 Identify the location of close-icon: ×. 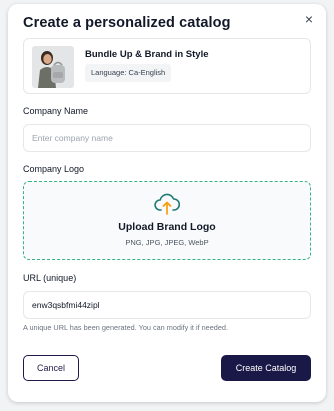
(309, 19).